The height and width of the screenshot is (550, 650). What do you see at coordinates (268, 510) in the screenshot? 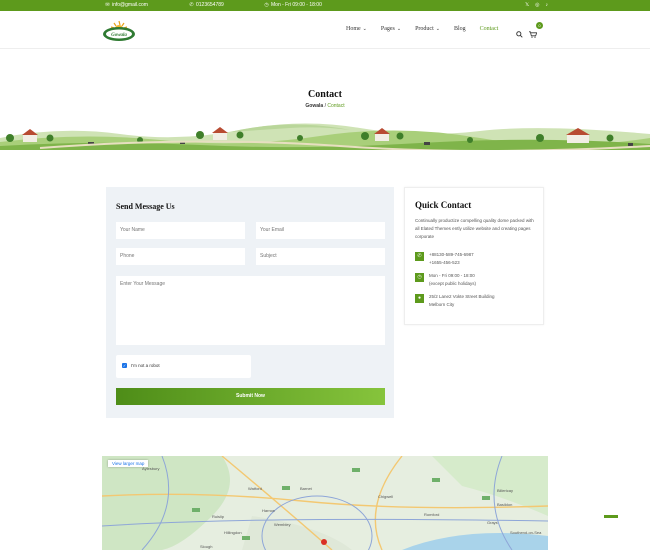
I see `map-place-label: Harrow` at bounding box center [268, 510].